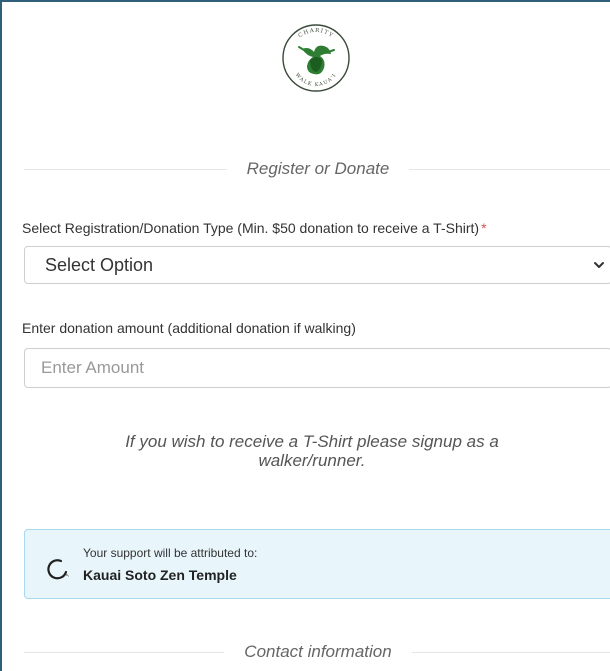 The width and height of the screenshot is (610, 671). I want to click on registration-type-selected-value: Select Option, so click(99, 264).